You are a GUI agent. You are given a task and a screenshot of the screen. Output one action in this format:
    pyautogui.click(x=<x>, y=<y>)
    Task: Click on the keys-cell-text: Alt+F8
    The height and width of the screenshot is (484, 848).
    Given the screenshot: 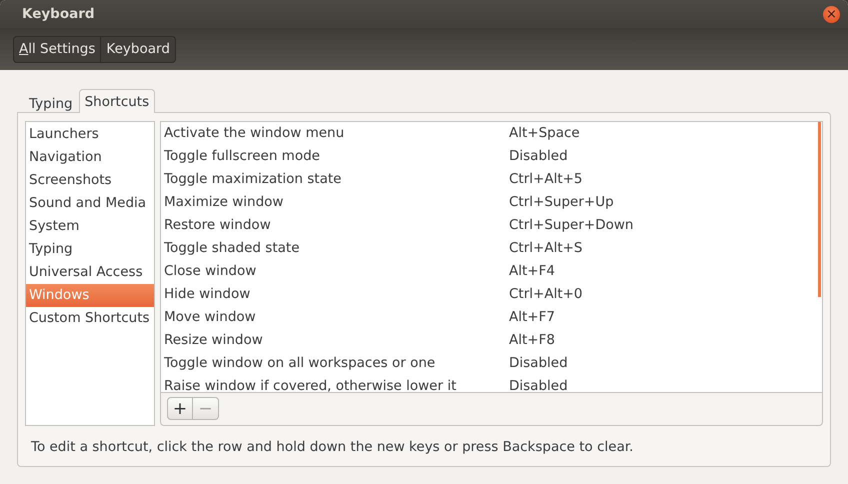 What is the action you would take?
    pyautogui.click(x=532, y=340)
    